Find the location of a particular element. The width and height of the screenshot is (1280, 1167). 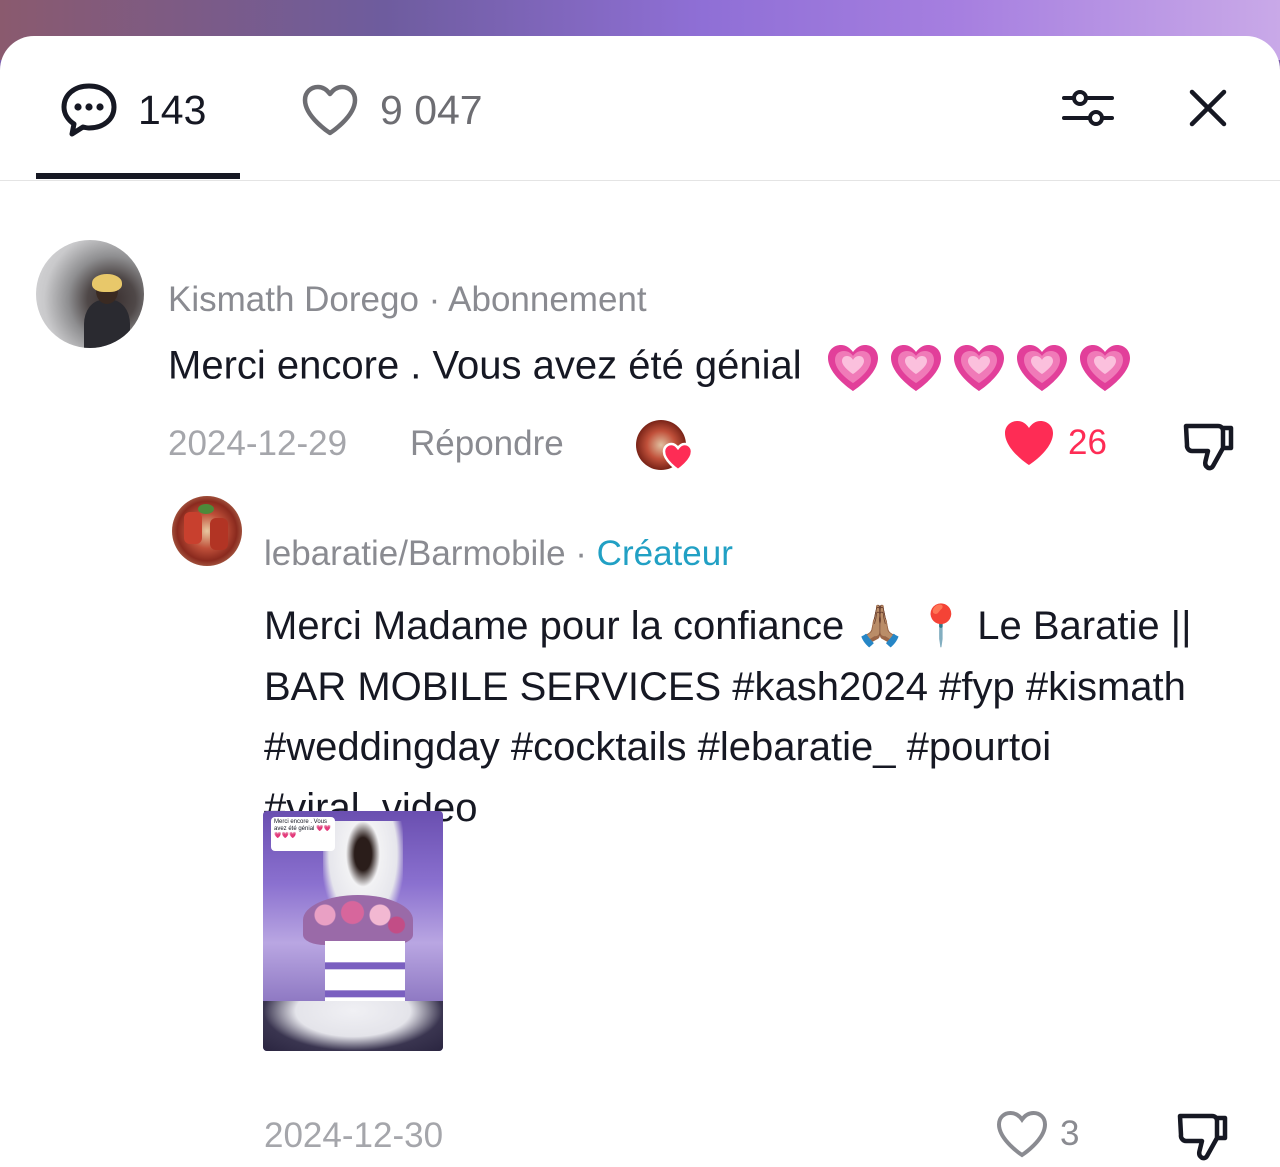

close-icon is located at coordinates (1208, 108).